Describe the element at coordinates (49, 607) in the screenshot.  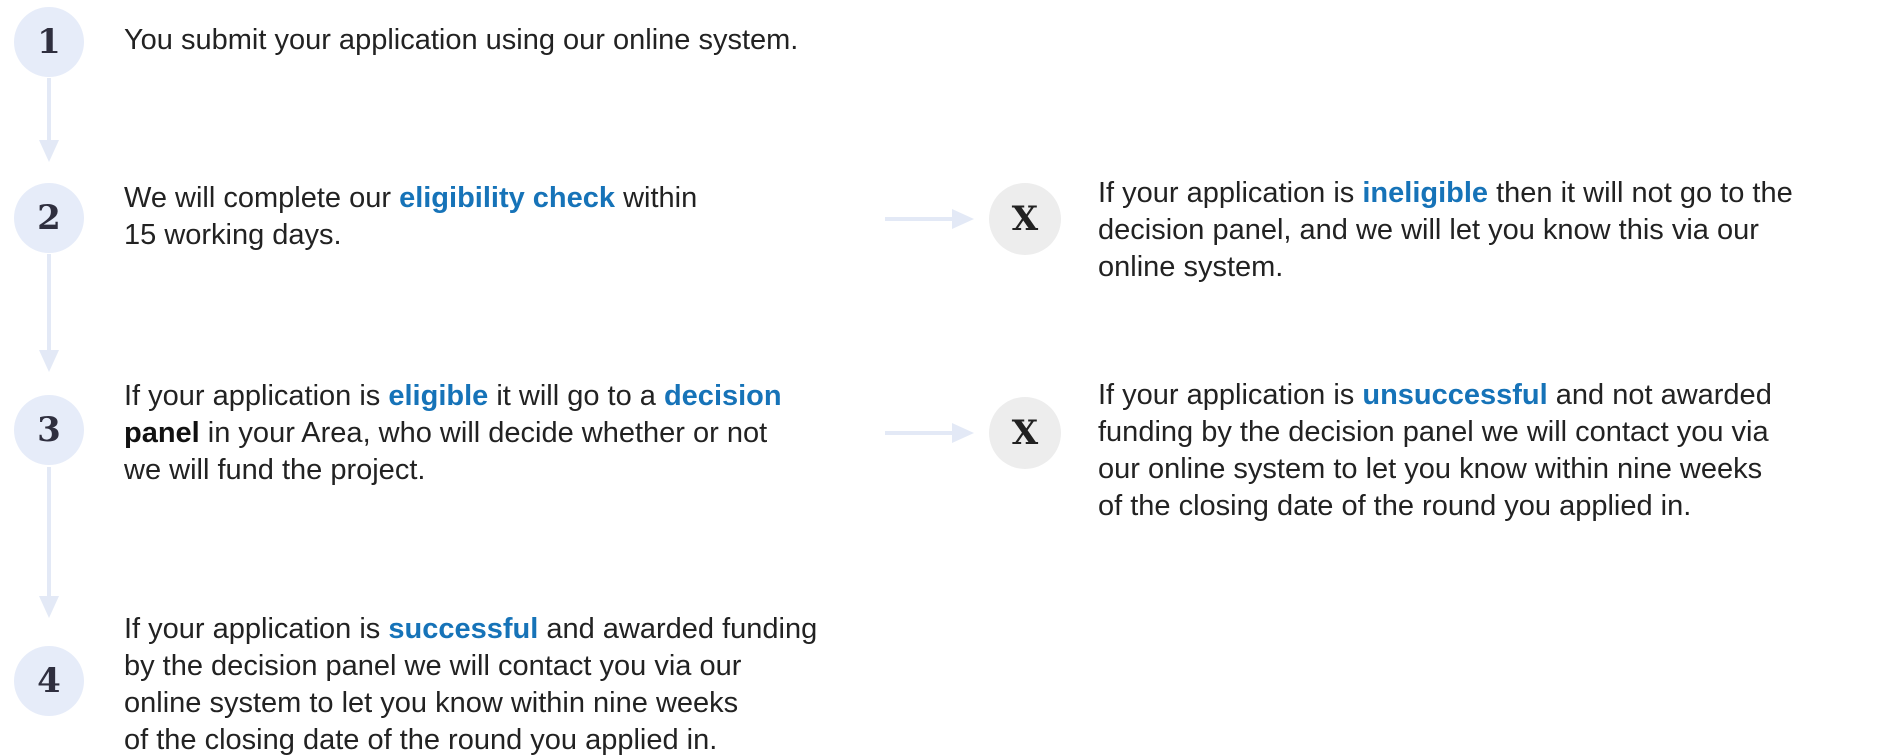
I see `connector-3-4-arrowhead` at that location.